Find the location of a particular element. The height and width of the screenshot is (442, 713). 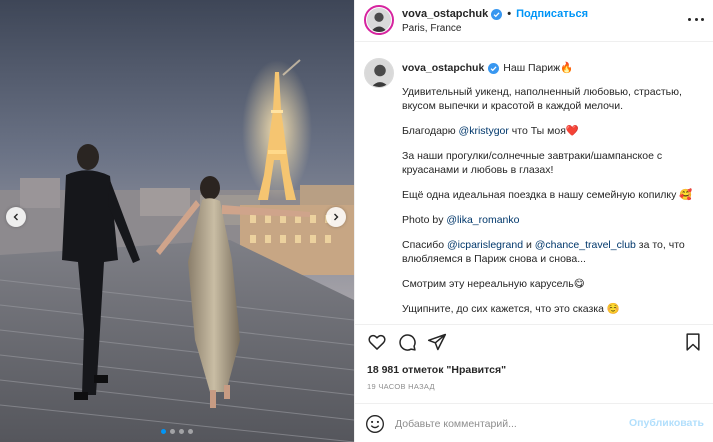

caption-text: Photo by is located at coordinates (424, 220).